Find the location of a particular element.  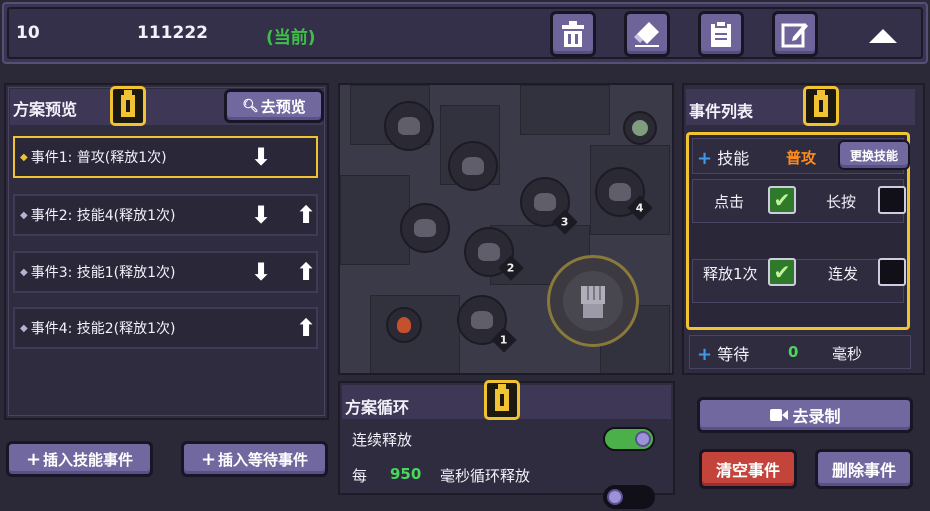

event-row: ◆ 事件2: 技能4(释放1次) ⬇ ⬆ is located at coordinates (165, 215).